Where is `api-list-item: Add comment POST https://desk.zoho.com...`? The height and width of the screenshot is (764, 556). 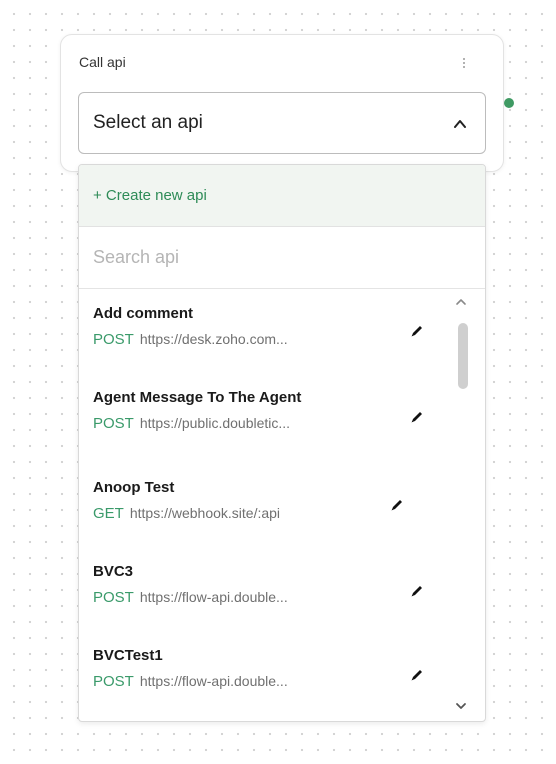
api-list-item: Add comment POST https://desk.zoho.com... is located at coordinates (264, 331).